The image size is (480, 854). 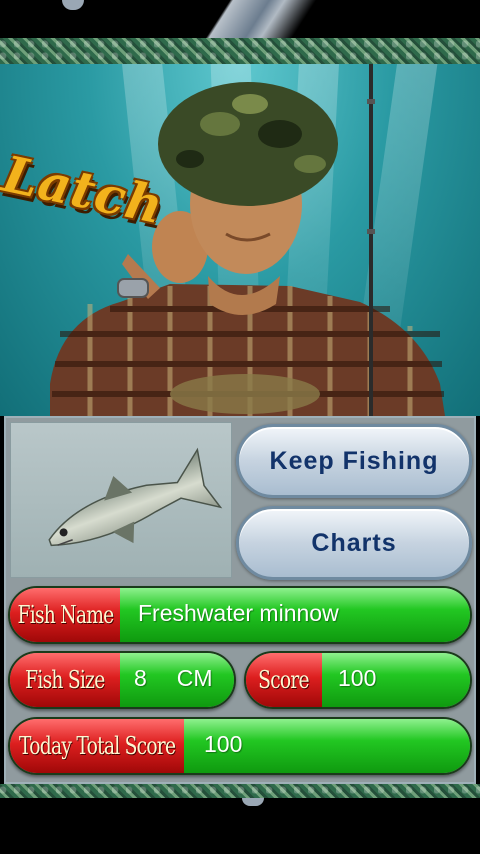 I want to click on bottom-border-decoration, so click(x=240, y=791).